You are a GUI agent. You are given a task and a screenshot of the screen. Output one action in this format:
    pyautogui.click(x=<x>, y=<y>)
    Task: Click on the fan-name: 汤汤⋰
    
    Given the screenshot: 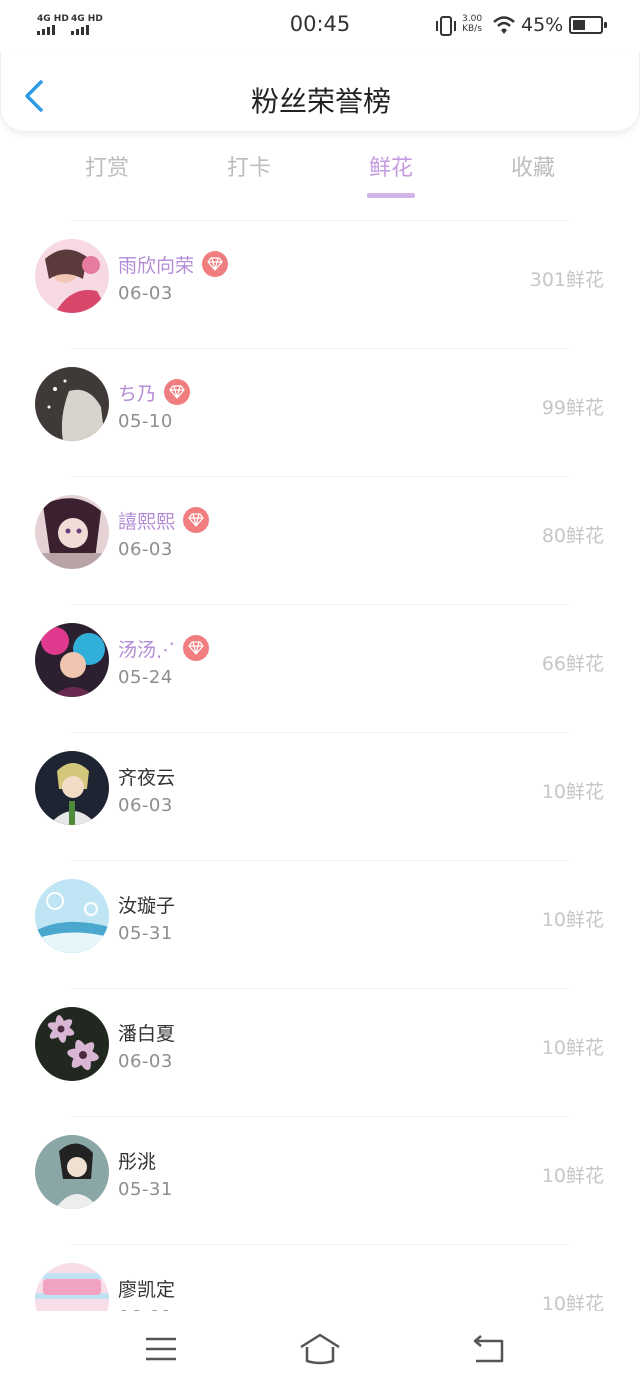 What is the action you would take?
    pyautogui.click(x=147, y=649)
    